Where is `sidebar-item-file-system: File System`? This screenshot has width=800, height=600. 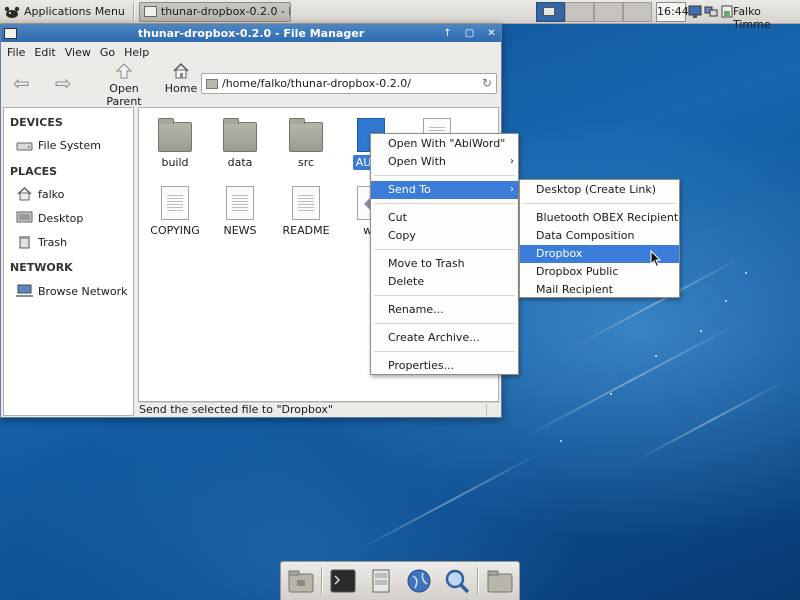 sidebar-item-file-system: File System is located at coordinates (58, 145).